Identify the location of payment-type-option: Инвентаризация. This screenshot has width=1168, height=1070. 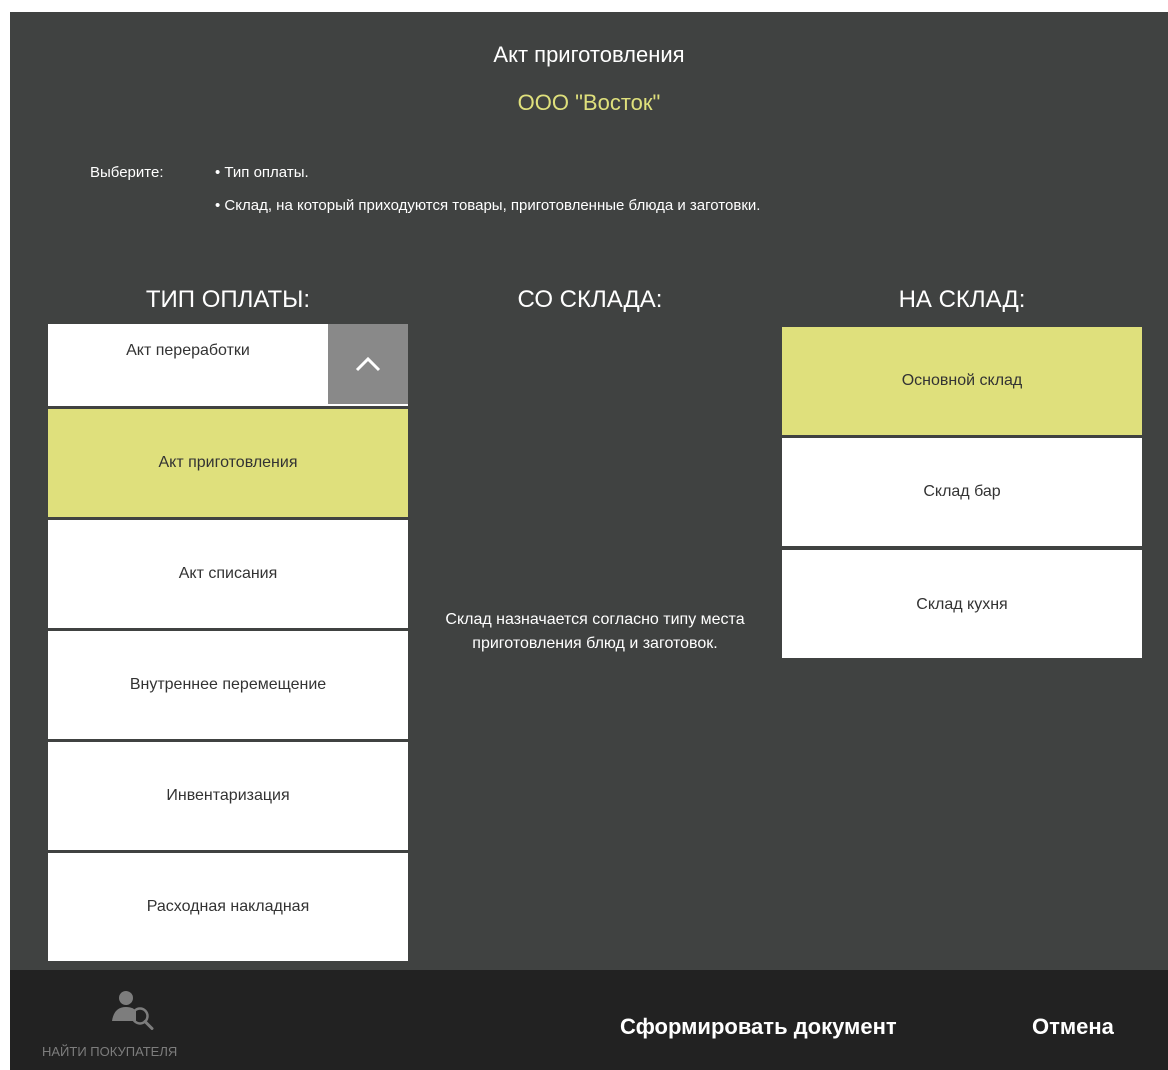
(228, 796).